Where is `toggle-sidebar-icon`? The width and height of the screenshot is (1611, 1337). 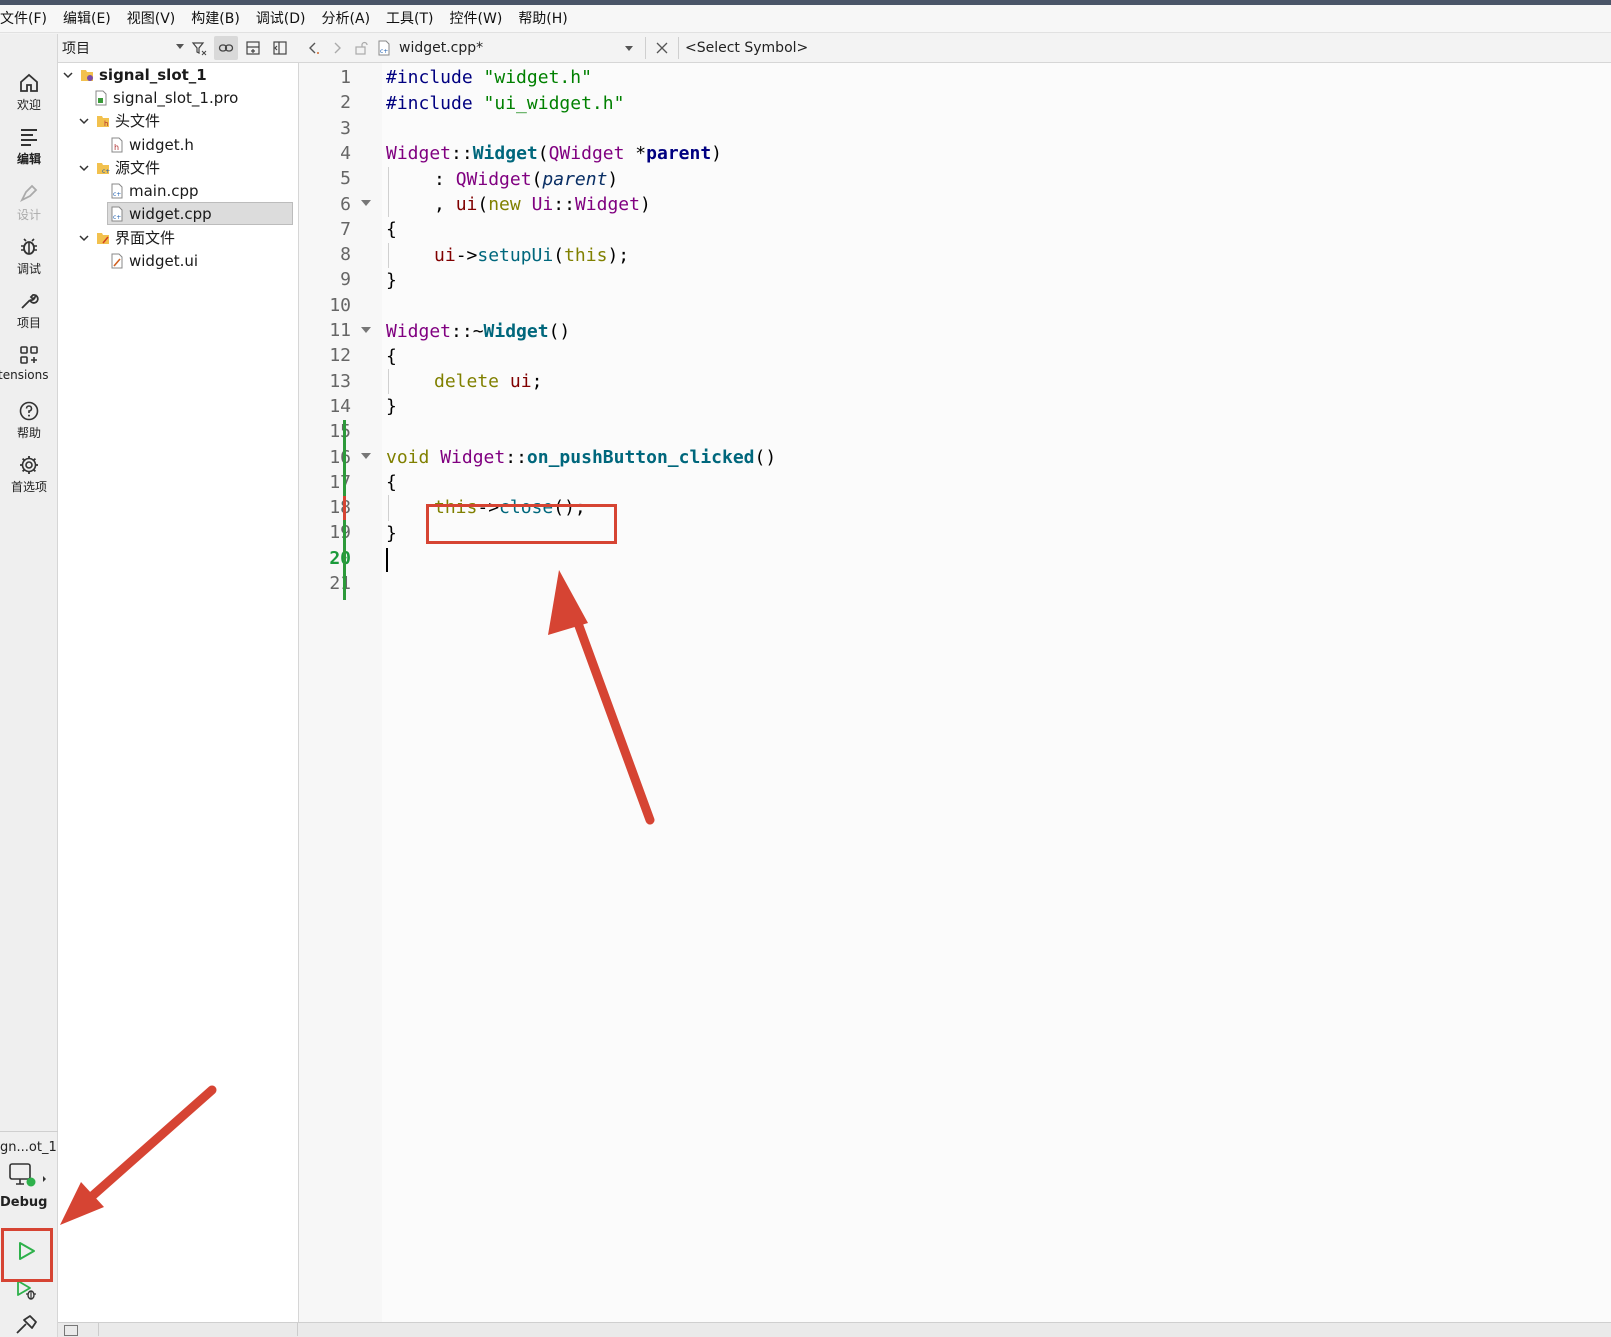 toggle-sidebar-icon is located at coordinates (71, 1330).